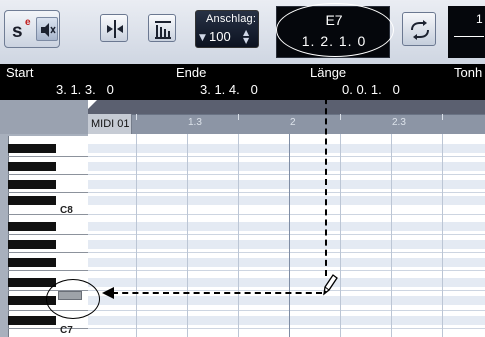 The height and width of the screenshot is (337, 485). Describe the element at coordinates (399, 122) in the screenshot. I see `ruler-label-2-3: 2.3` at that location.